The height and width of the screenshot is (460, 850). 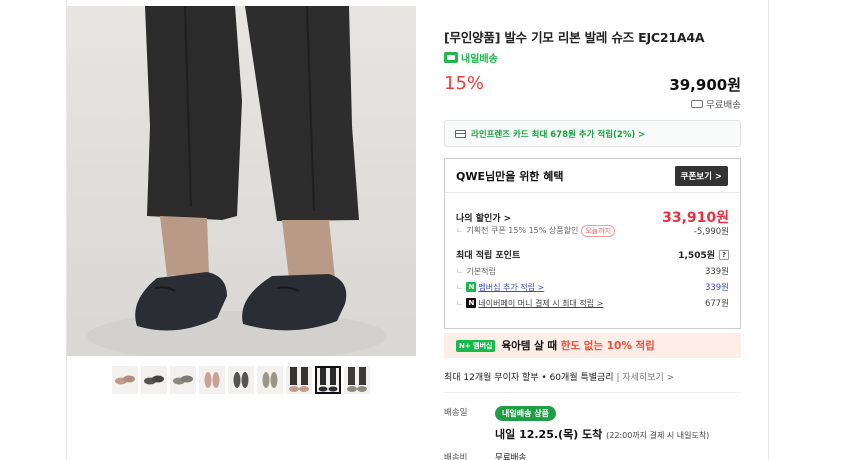 What do you see at coordinates (471, 303) in the screenshot?
I see `naverpay-icon: N` at bounding box center [471, 303].